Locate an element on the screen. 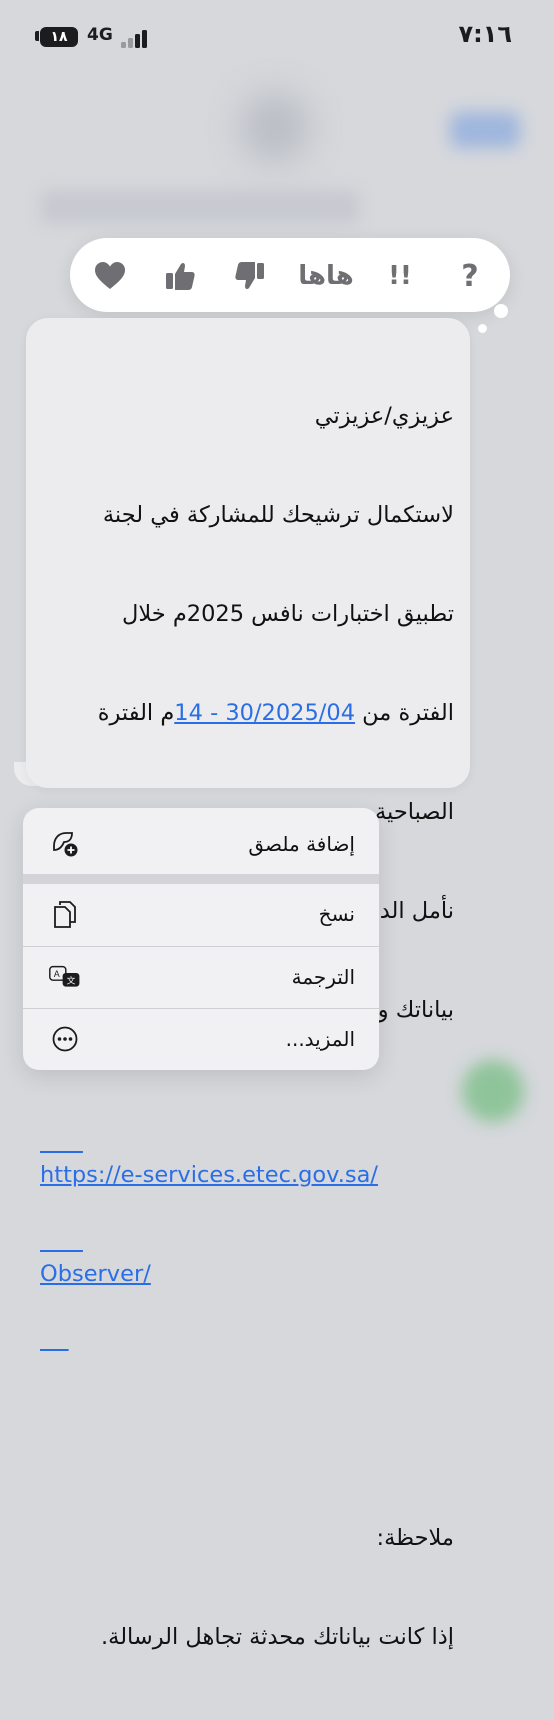 This screenshot has height=1720, width=554. url-line: Observer/ is located at coordinates (247, 1274).